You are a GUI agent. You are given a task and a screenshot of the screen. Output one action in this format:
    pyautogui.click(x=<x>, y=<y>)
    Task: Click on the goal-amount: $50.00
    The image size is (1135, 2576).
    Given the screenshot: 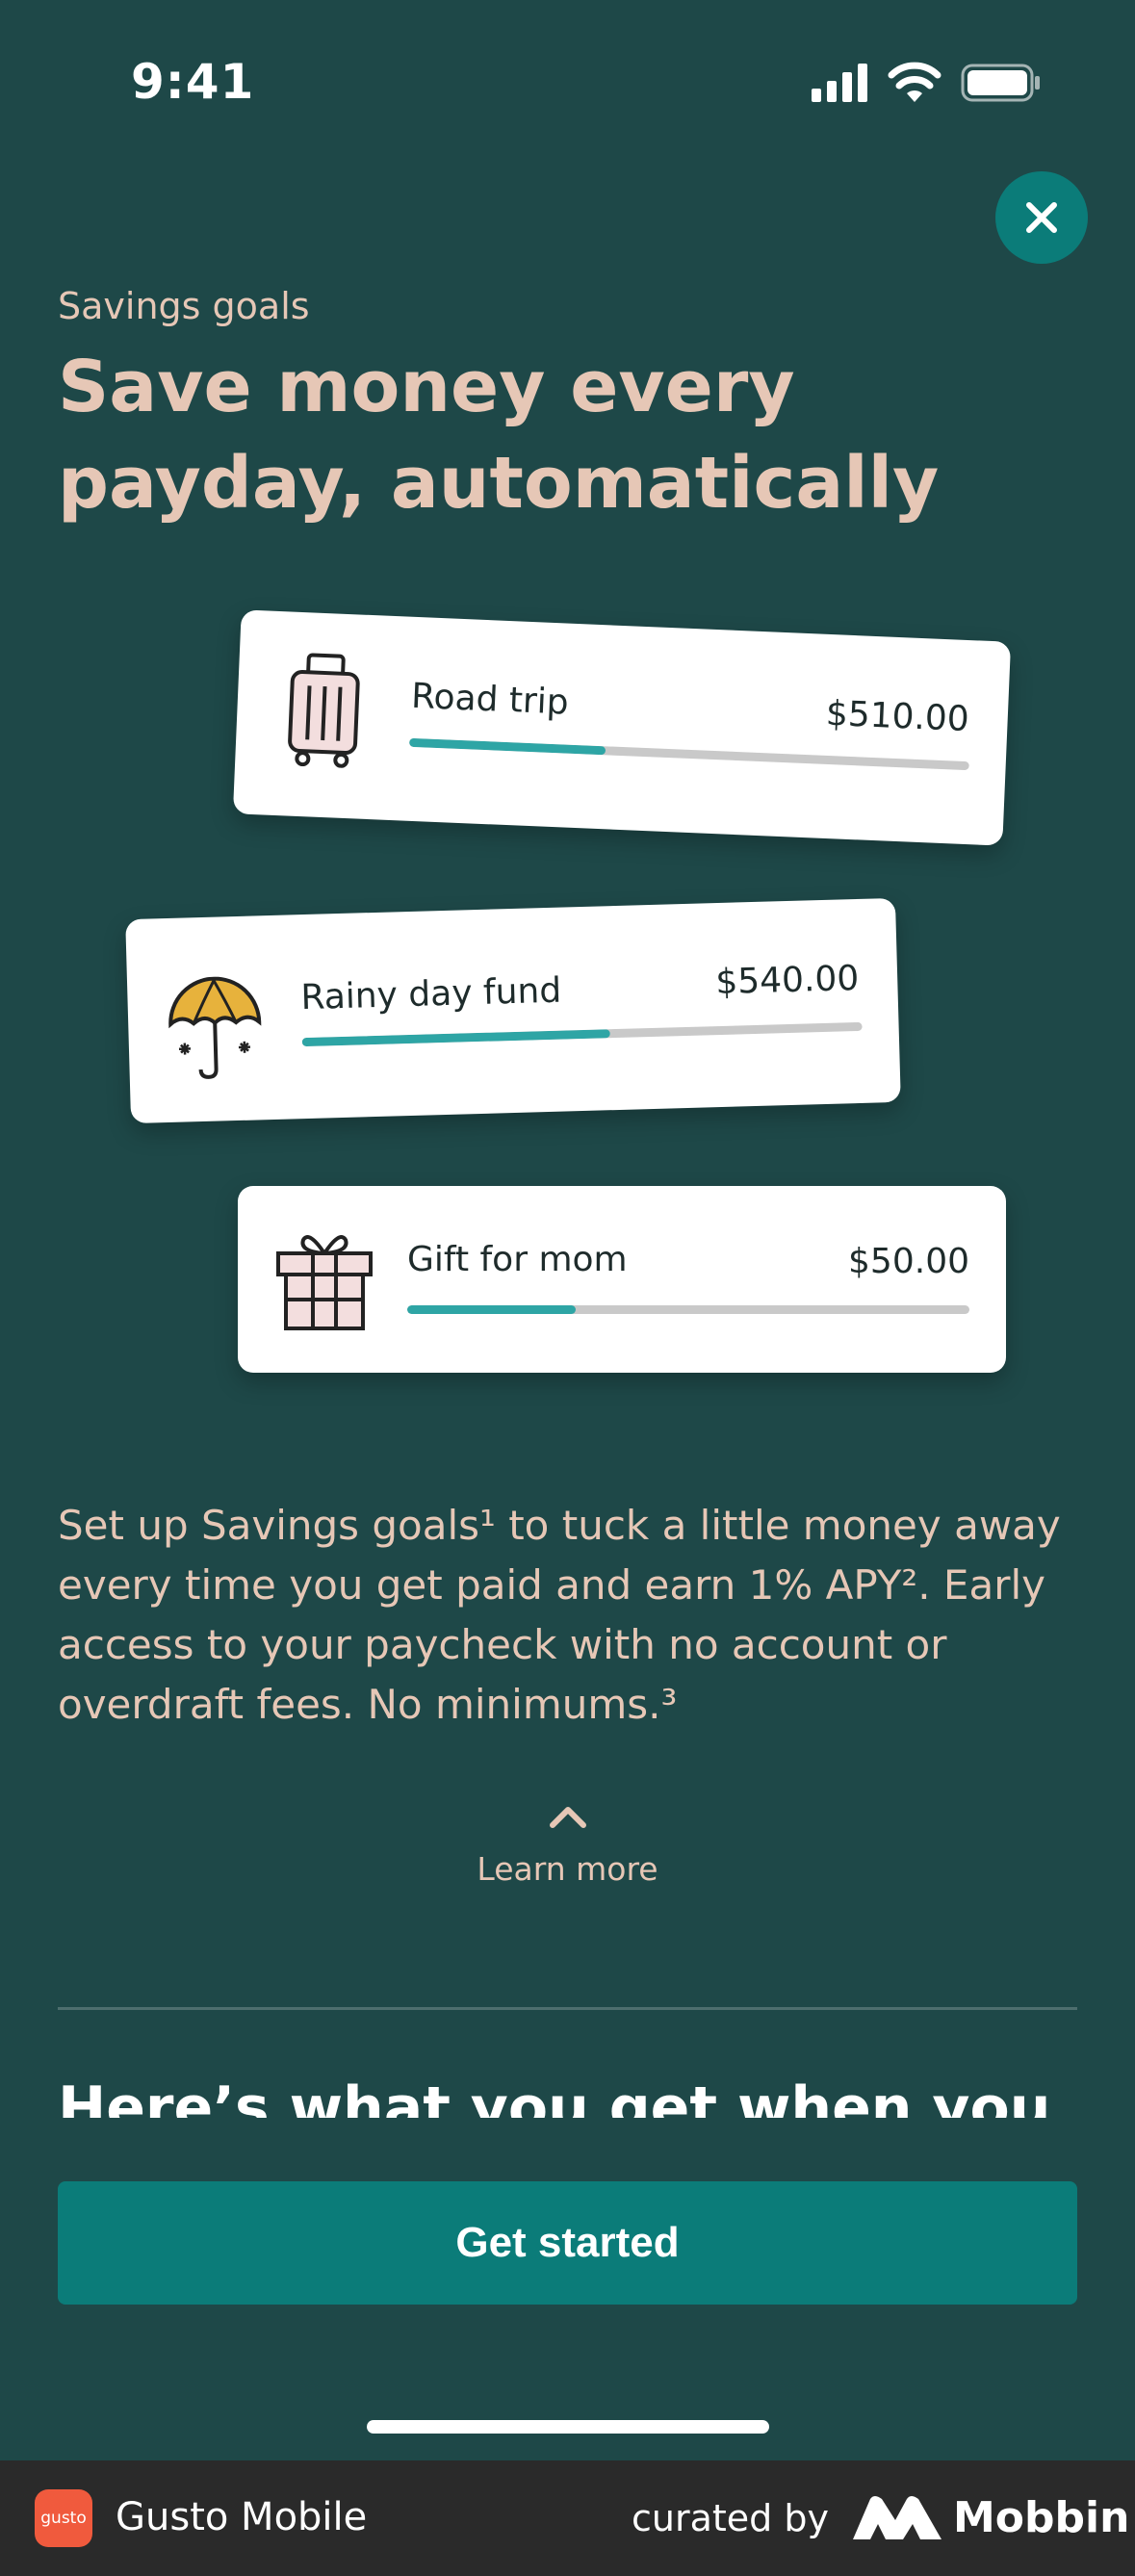 What is the action you would take?
    pyautogui.click(x=908, y=1262)
    